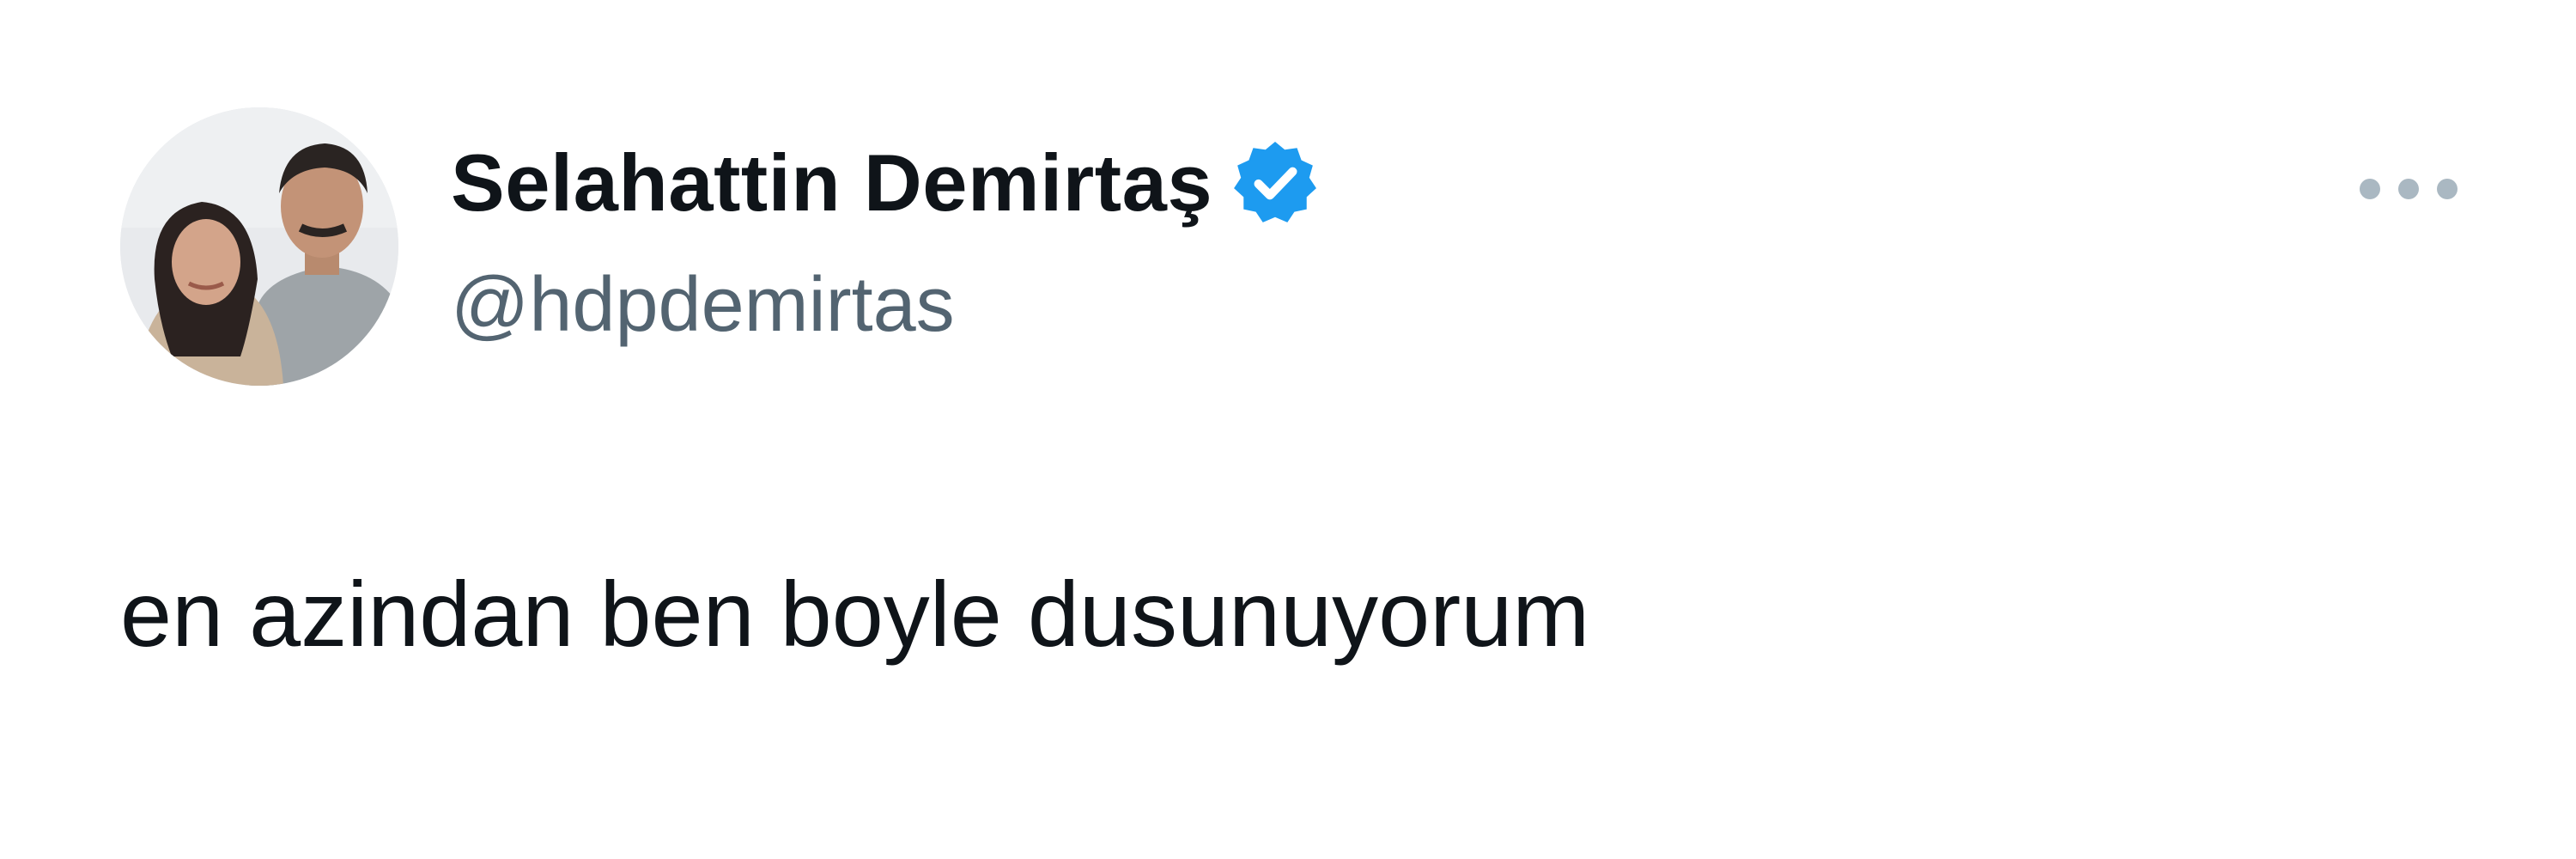  I want to click on tweet-text: en azindan ben boyle dusunuyorum, so click(855, 614).